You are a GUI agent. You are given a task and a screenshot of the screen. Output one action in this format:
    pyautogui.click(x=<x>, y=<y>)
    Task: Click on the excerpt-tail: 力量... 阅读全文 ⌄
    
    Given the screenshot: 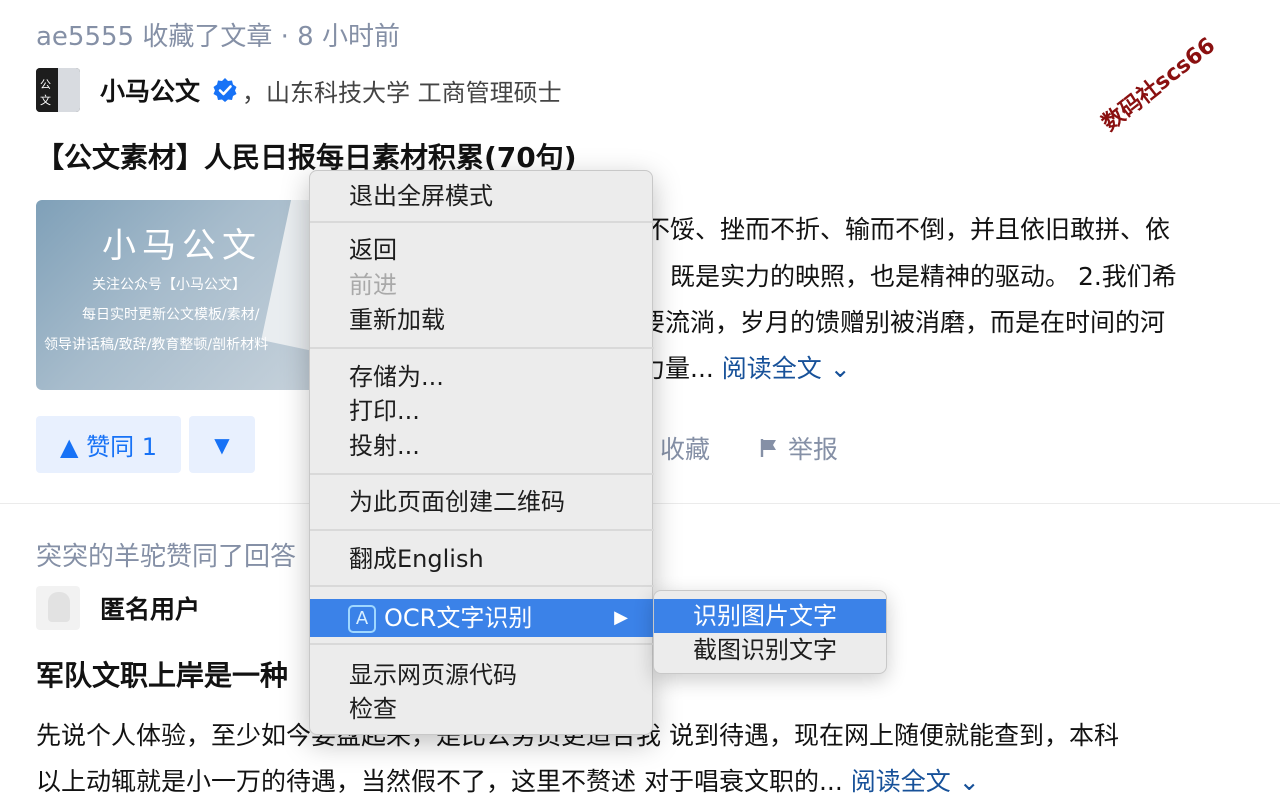 What is the action you would take?
    pyautogui.click(x=745, y=367)
    